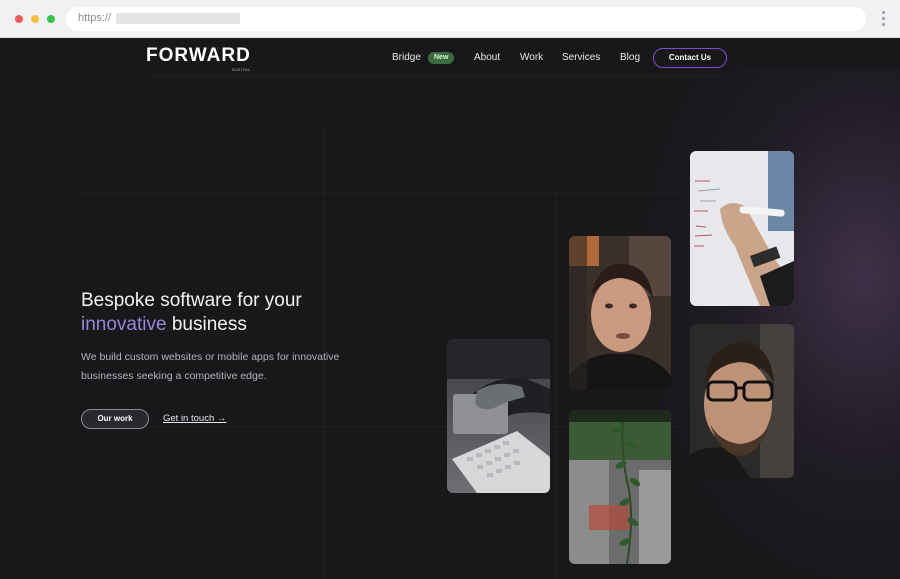  I want to click on photo-plant, so click(620, 487).